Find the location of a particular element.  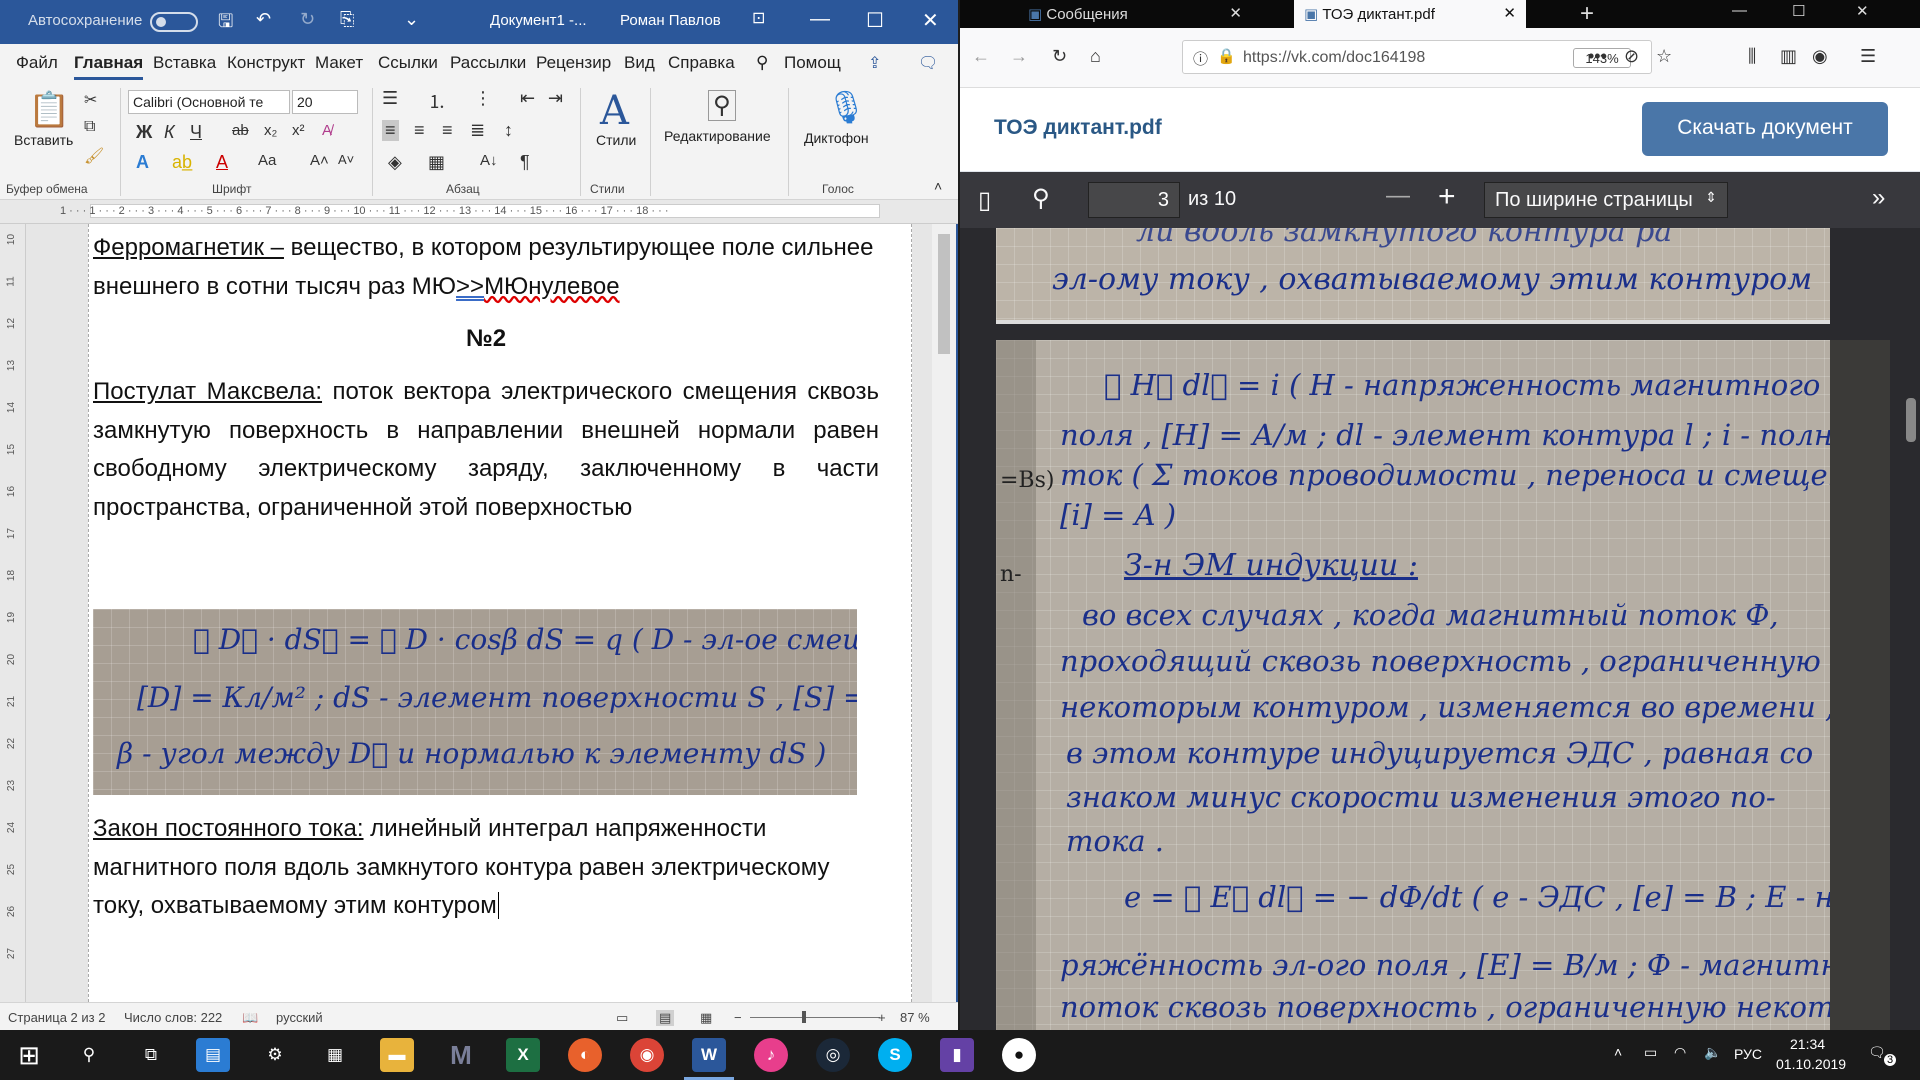

firefox-icon: ◐ is located at coordinates (585, 1055).